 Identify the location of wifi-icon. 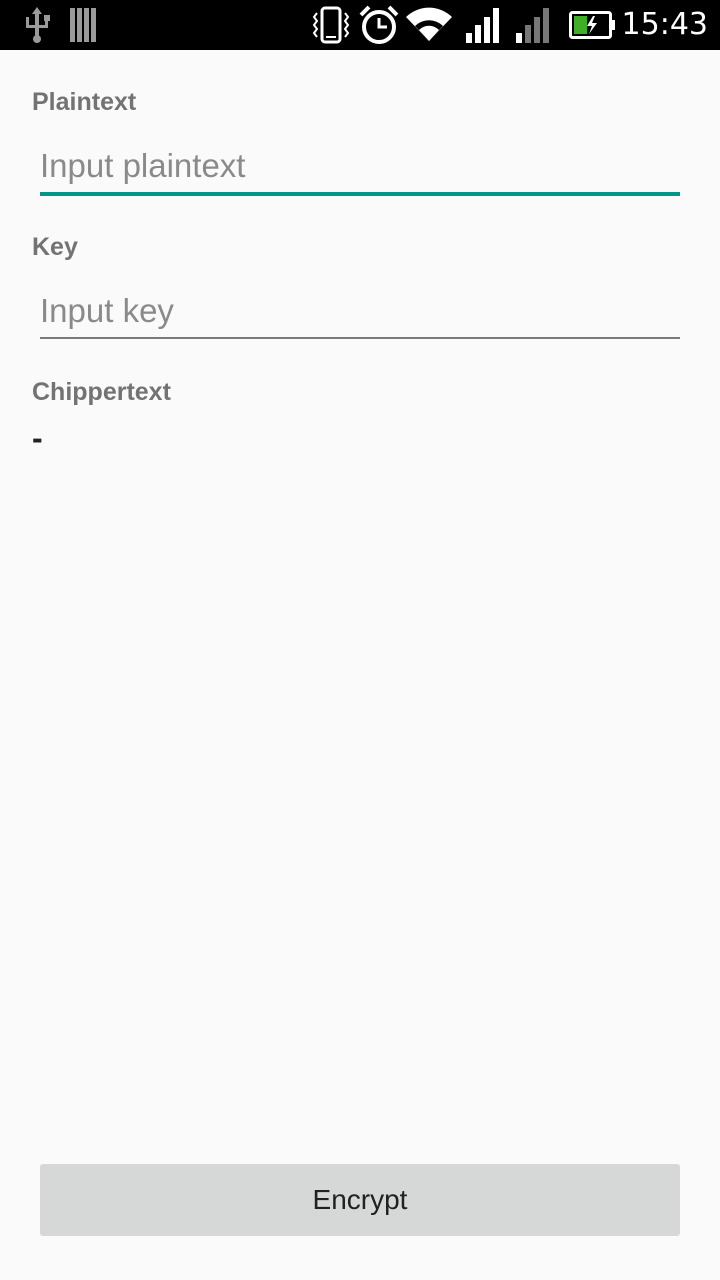
(429, 25).